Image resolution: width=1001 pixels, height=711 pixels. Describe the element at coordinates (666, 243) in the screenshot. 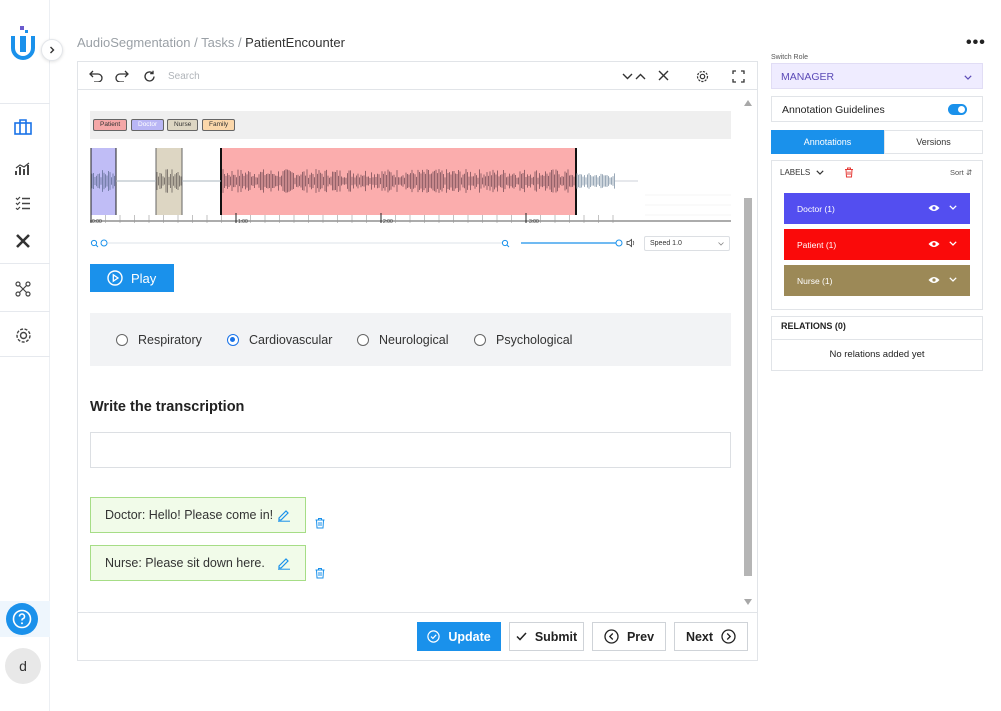

I see `speed-label: Speed 1.0` at that location.